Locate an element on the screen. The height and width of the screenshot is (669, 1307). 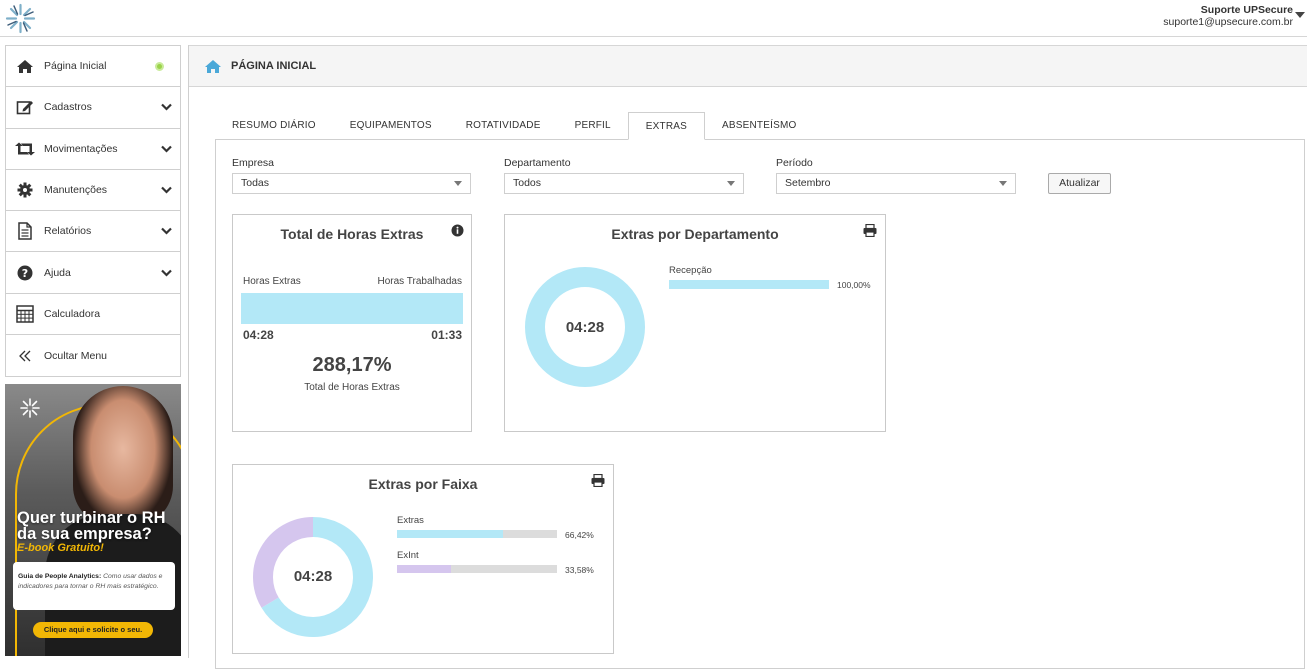
sidebar-item-label: Página Inicial is located at coordinates (75, 66).